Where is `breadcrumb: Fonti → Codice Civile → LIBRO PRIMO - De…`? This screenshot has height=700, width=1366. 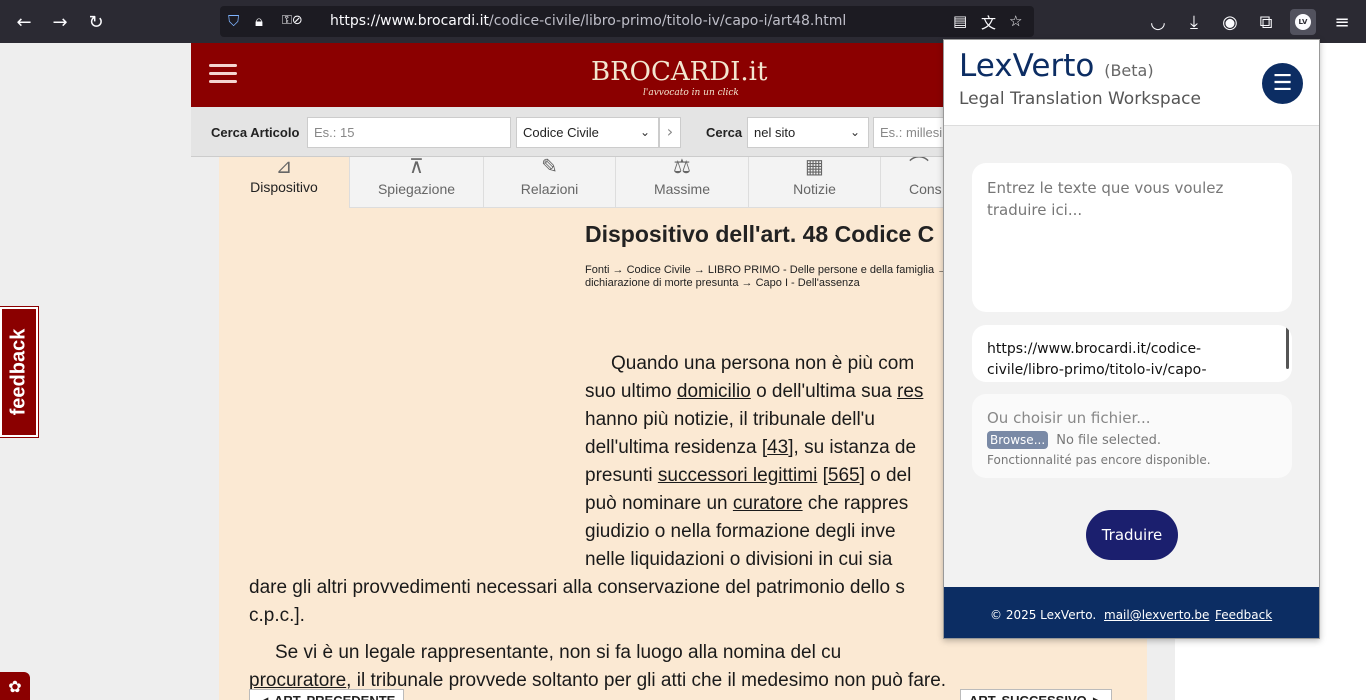
breadcrumb: Fonti → Codice Civile → LIBRO PRIMO - De… is located at coordinates (767, 276).